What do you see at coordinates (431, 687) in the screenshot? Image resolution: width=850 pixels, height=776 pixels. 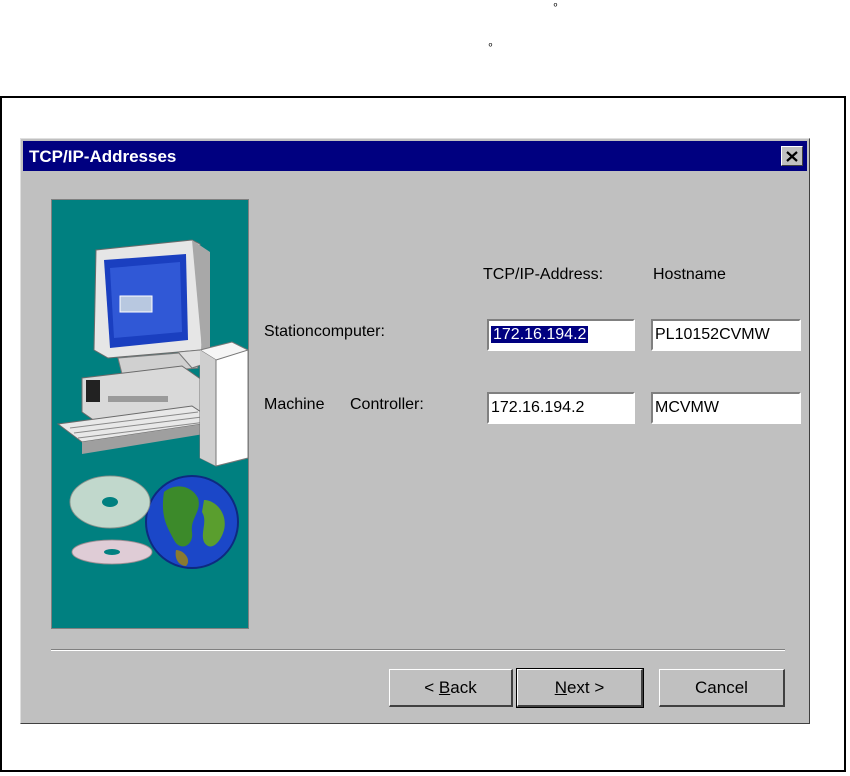 I see `back-prefix: <` at bounding box center [431, 687].